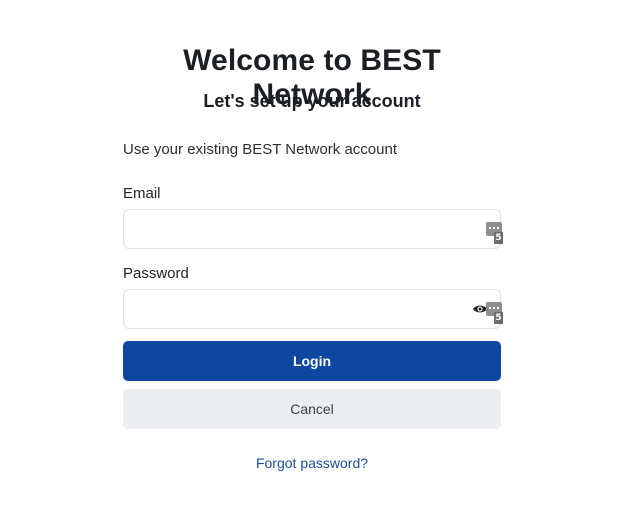 This screenshot has width=624, height=507. I want to click on password-field, so click(312, 309).